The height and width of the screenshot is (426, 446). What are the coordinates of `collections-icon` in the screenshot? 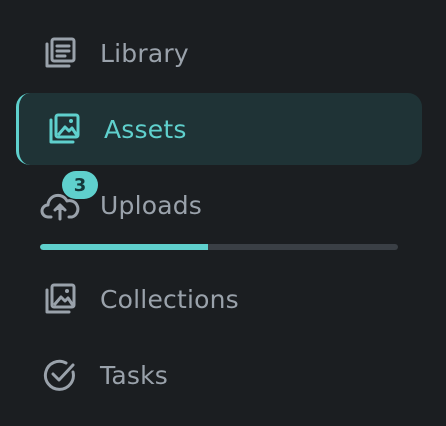 It's located at (60, 299).